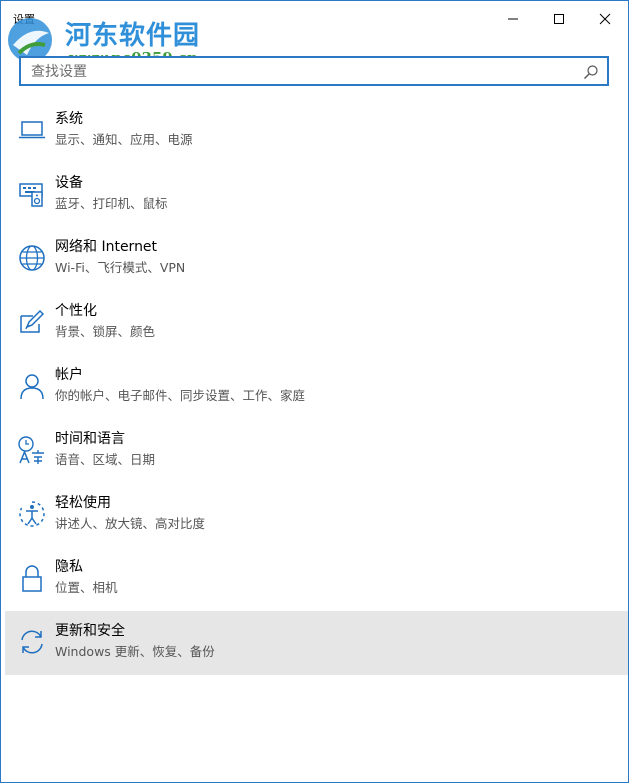 This screenshot has width=629, height=783. What do you see at coordinates (32, 130) in the screenshot?
I see `laptop-icon` at bounding box center [32, 130].